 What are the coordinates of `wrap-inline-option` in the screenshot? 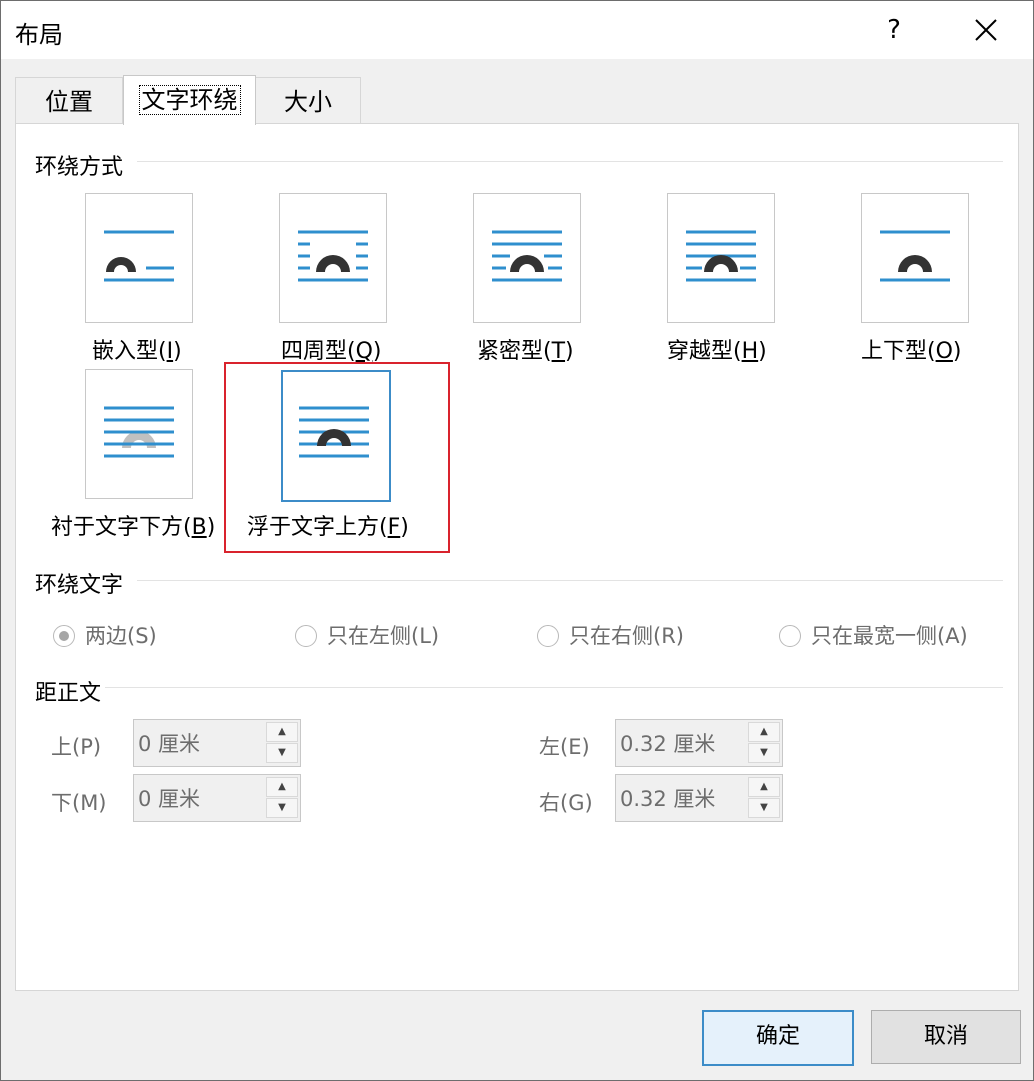 It's located at (139, 258).